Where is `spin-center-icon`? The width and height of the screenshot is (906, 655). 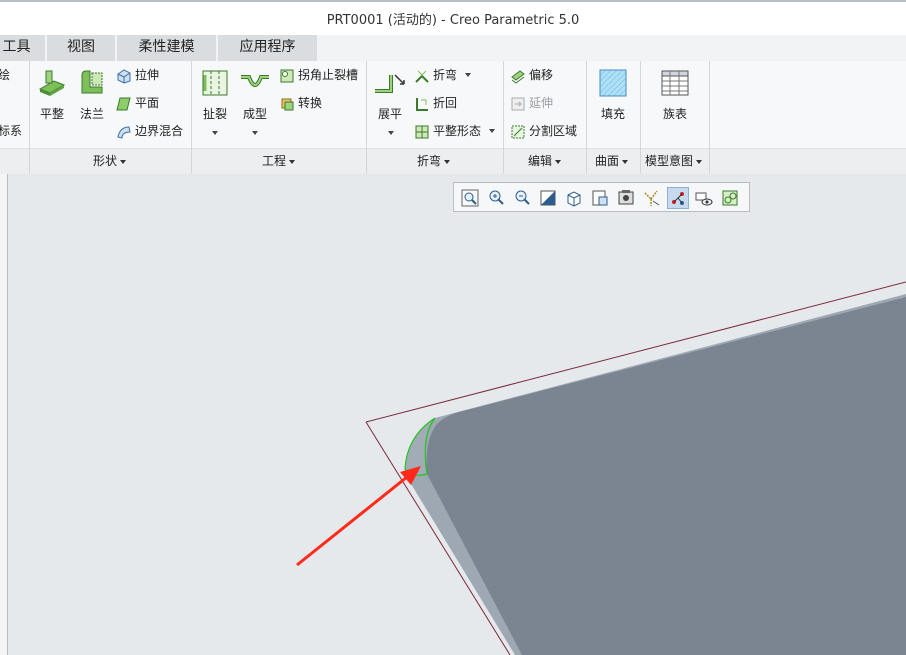
spin-center-icon is located at coordinates (678, 198).